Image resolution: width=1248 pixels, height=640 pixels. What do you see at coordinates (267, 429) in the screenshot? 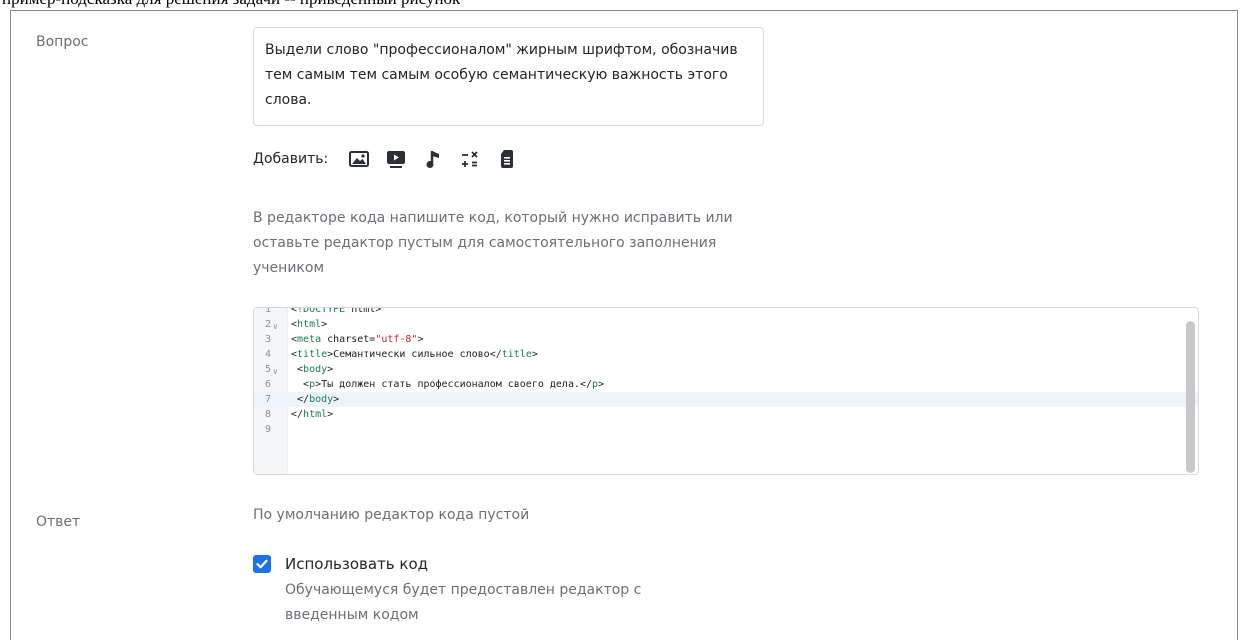
I see `line-number: 9` at bounding box center [267, 429].